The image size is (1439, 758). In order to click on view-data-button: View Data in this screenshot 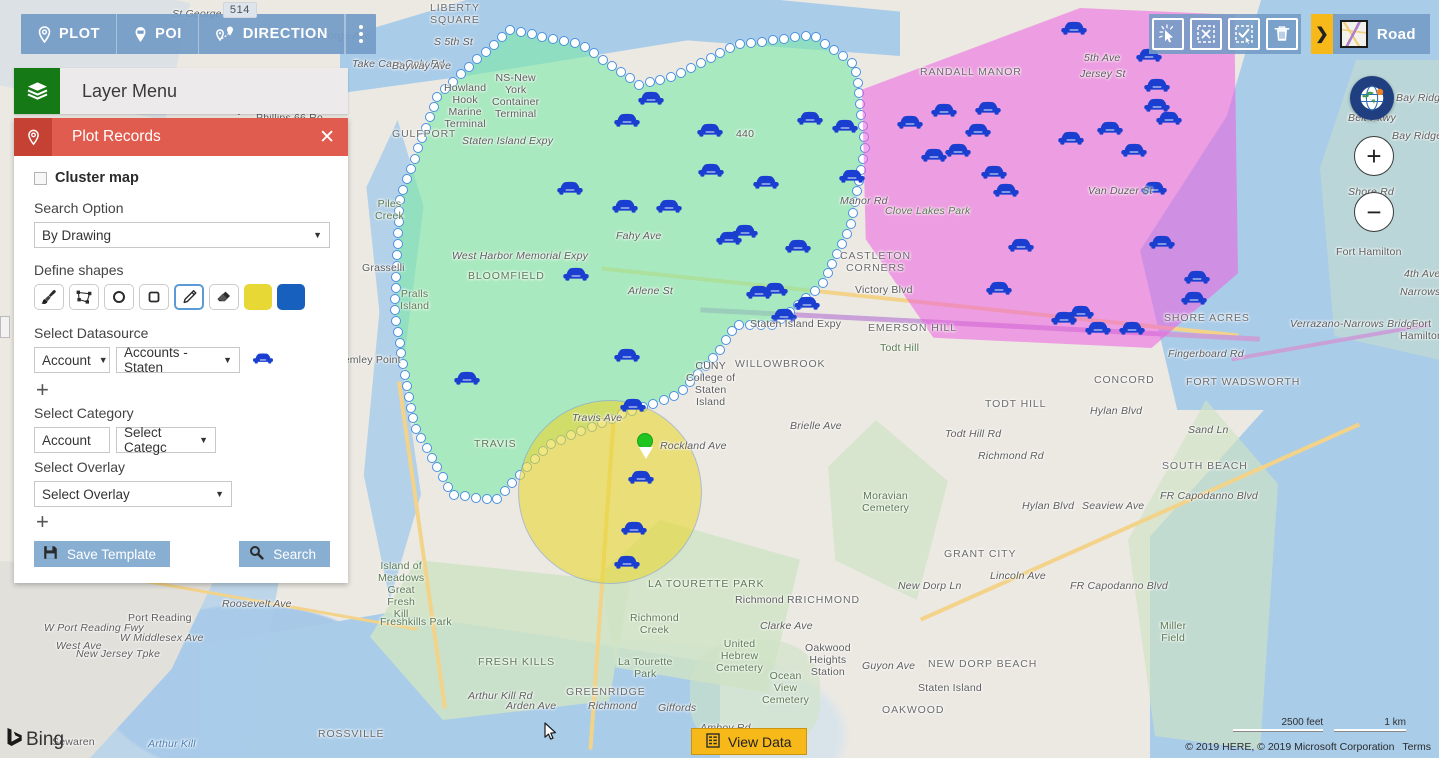, I will do `click(749, 741)`.